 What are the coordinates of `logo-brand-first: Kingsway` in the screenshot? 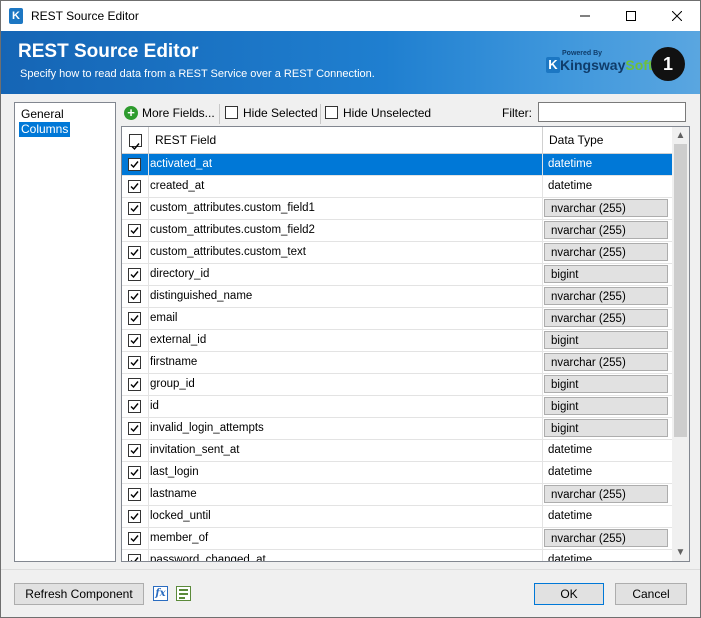 It's located at (593, 65).